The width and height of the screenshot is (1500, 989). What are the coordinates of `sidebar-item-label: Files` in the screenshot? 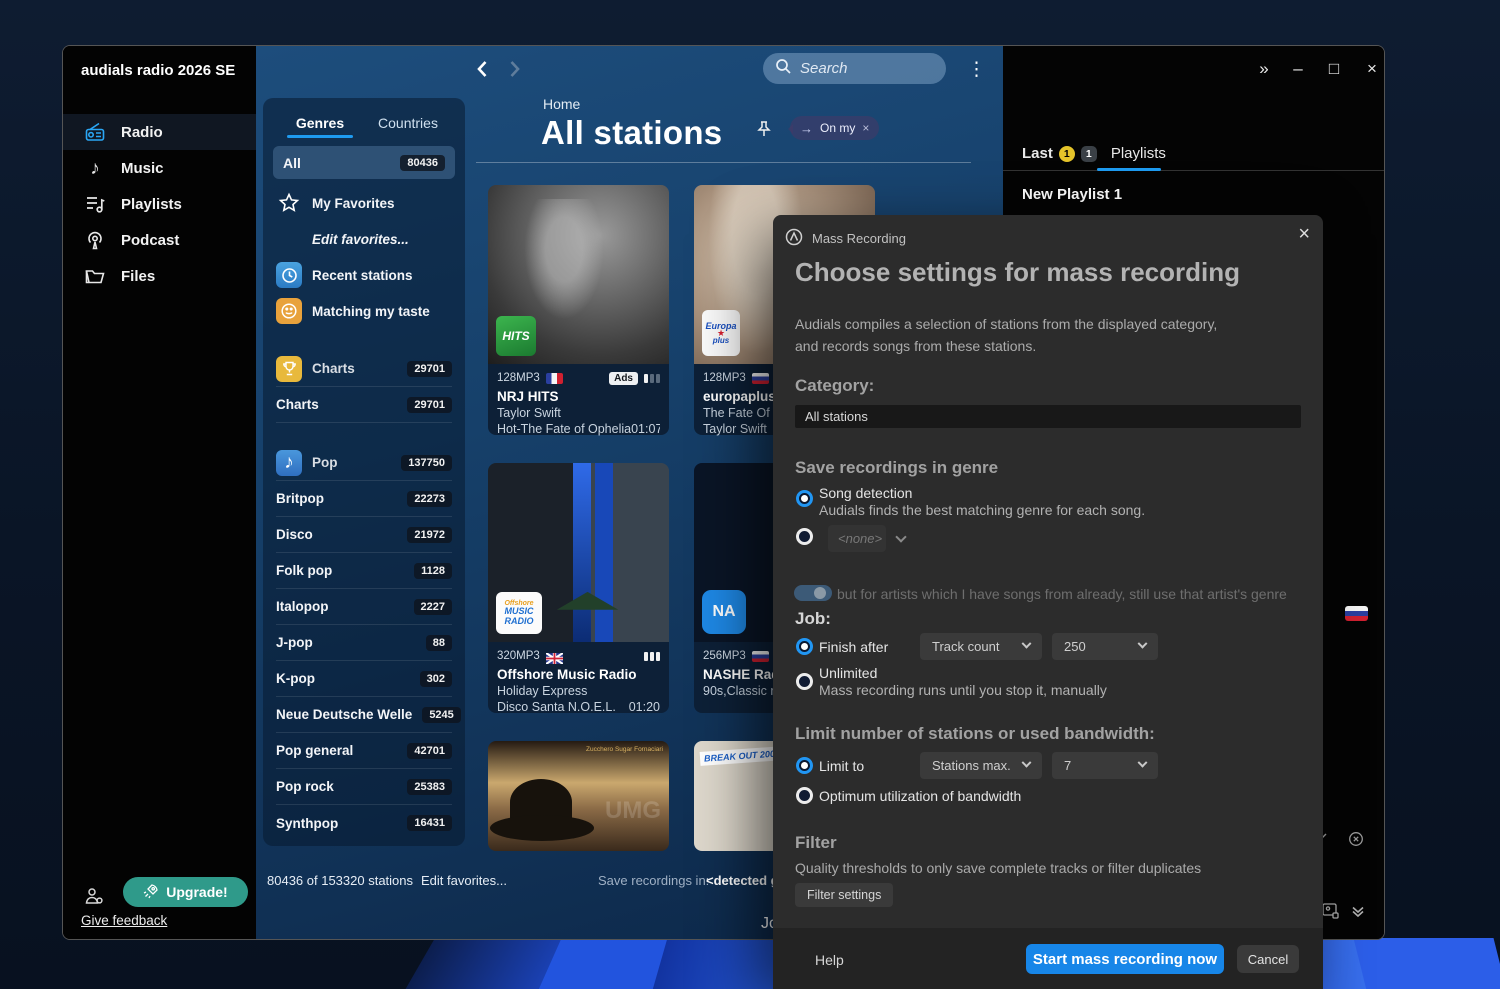 It's located at (138, 276).